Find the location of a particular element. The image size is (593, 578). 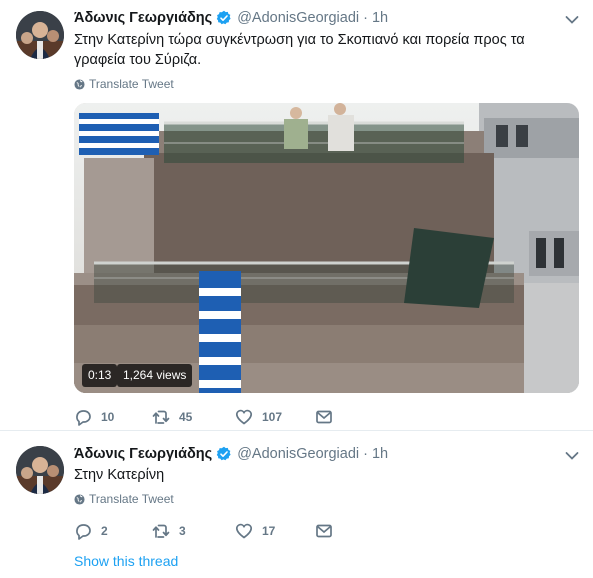

reply-count: 2 is located at coordinates (104, 531).